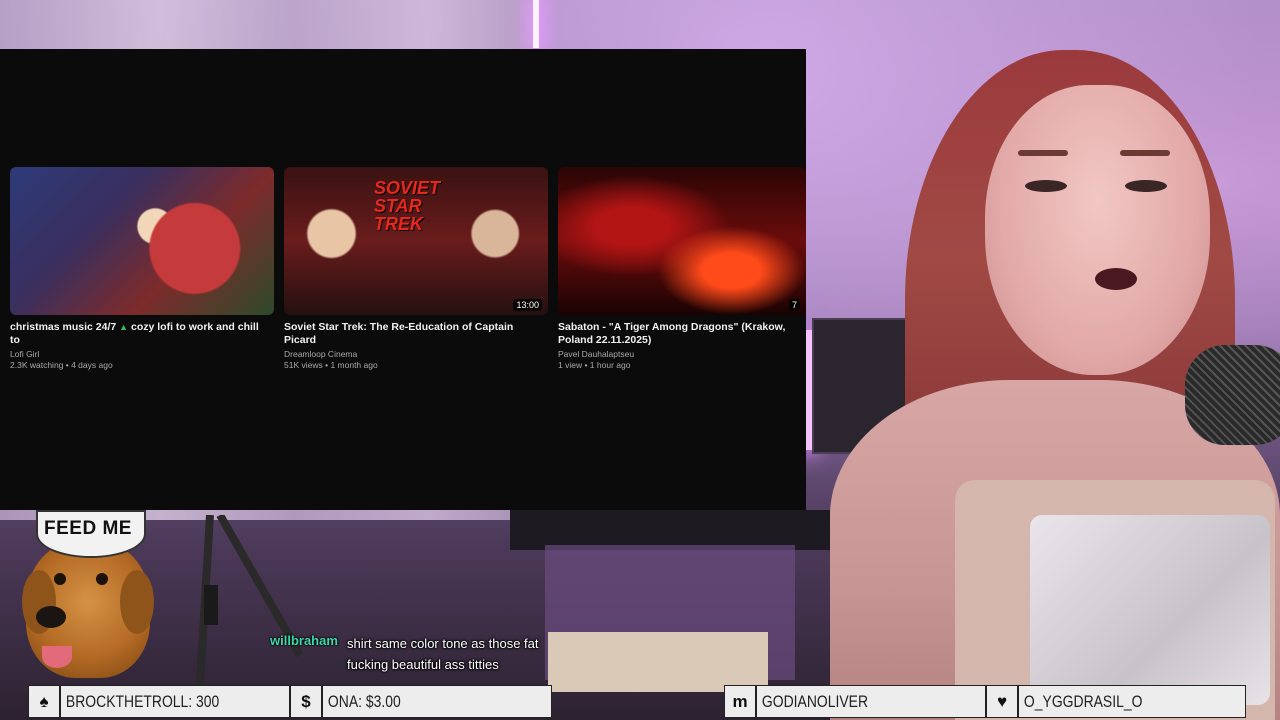 This screenshot has width=1280, height=720. I want to click on alert-text: ONA: $3.00, so click(364, 701).